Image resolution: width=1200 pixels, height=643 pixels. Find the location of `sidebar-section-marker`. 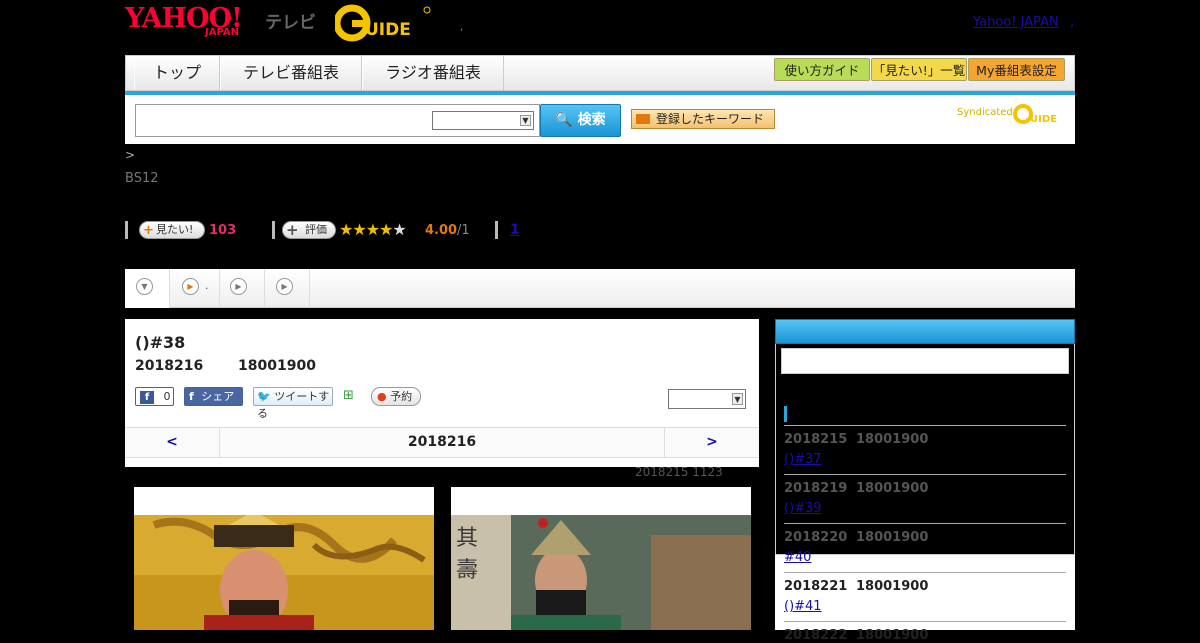

sidebar-section-marker is located at coordinates (785, 414).